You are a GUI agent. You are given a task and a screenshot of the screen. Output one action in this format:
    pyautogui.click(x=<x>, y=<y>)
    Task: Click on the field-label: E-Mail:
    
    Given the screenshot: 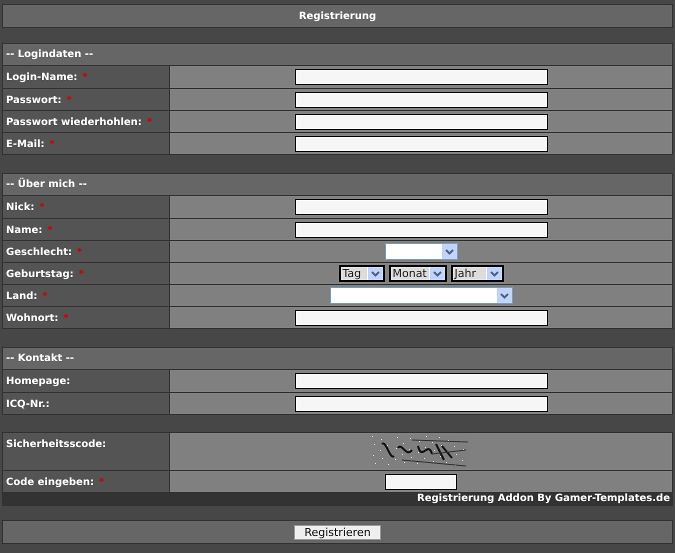 What is the action you would take?
    pyautogui.click(x=25, y=145)
    